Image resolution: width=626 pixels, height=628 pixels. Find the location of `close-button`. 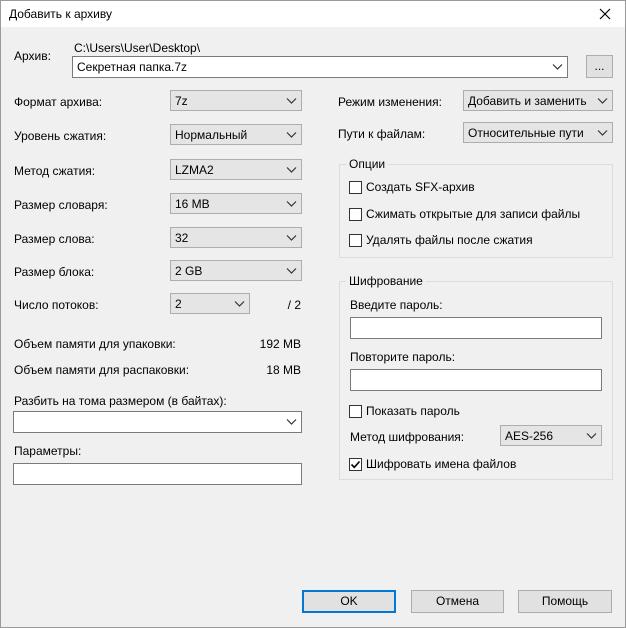

close-button is located at coordinates (605, 14).